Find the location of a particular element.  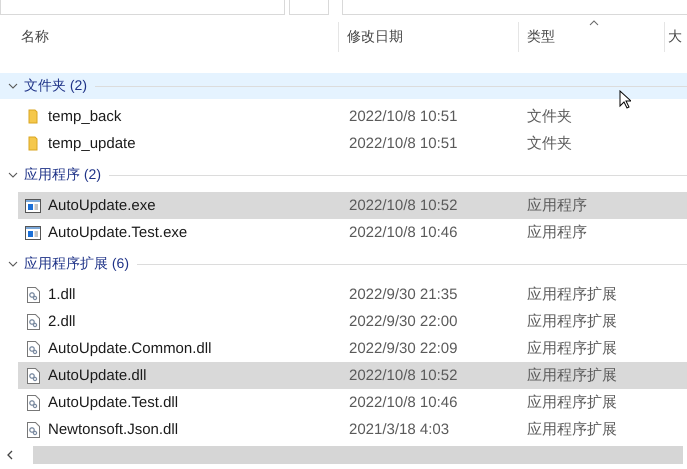

group-label: 应用程序 (2) is located at coordinates (62, 175).